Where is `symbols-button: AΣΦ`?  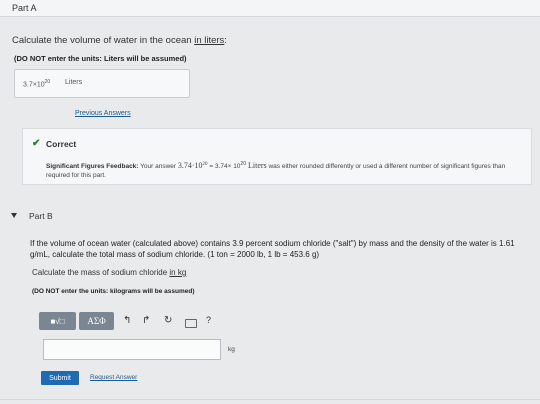 symbols-button: AΣΦ is located at coordinates (96, 321).